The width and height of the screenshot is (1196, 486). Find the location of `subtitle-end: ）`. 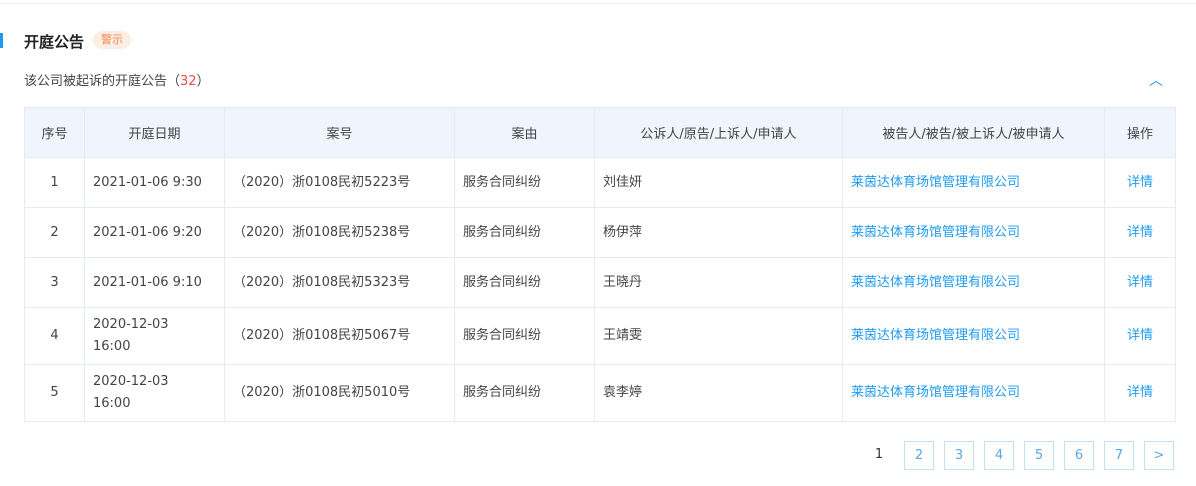

subtitle-end: ） is located at coordinates (203, 81).